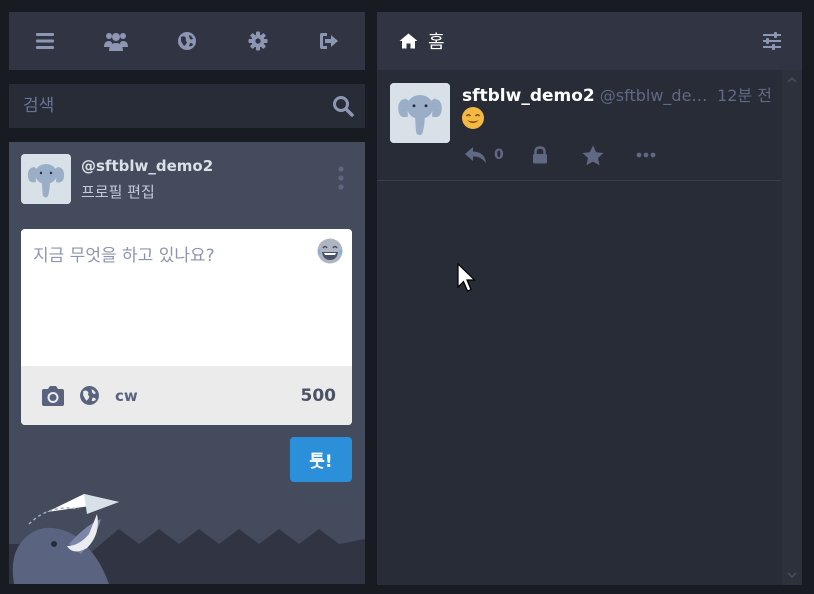 This screenshot has width=814, height=594. I want to click on column-header: 홈, so click(589, 41).